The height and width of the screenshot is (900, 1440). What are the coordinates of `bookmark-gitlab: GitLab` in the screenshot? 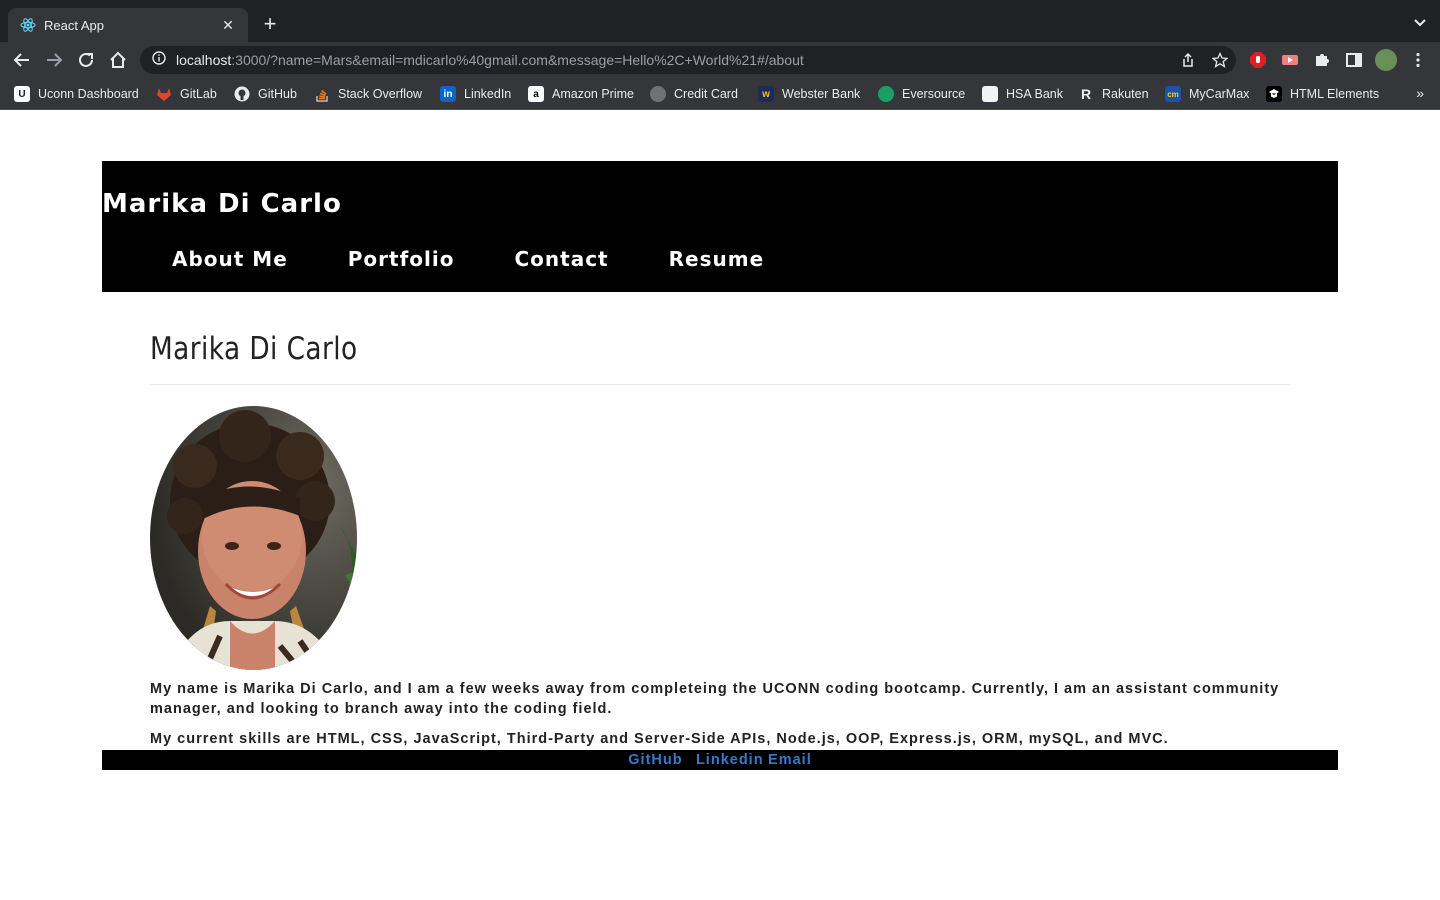 It's located at (186, 94).